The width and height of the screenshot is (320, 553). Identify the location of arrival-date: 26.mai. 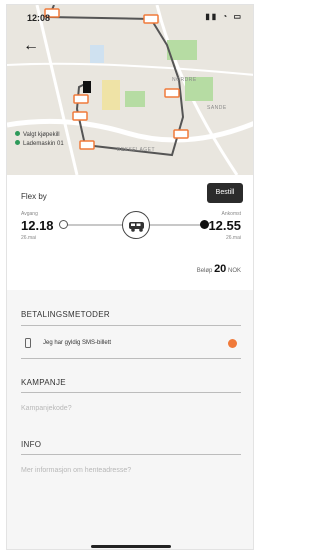
(233, 238).